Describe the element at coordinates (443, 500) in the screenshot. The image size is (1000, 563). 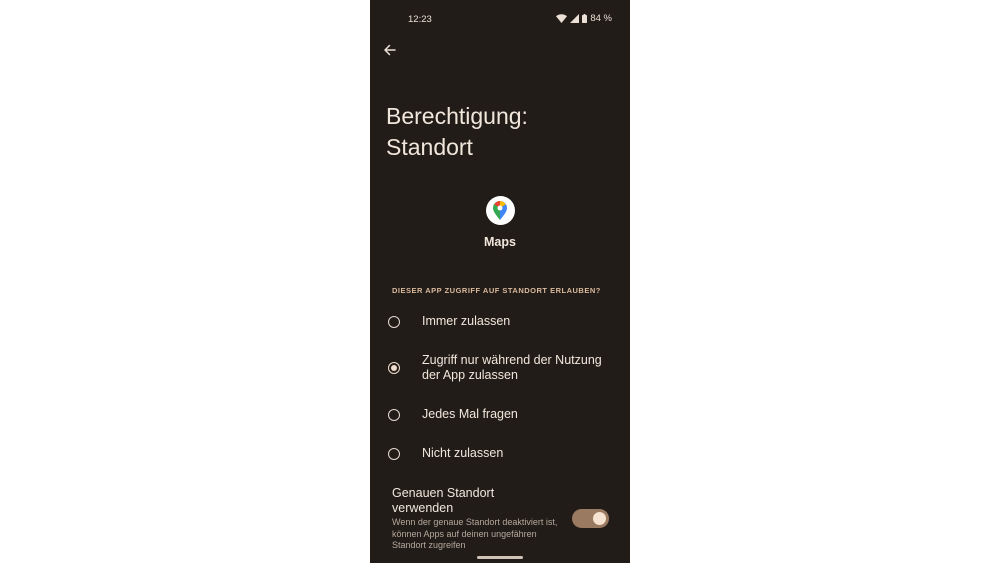
I see `precise-location-title: Genauen Standort verwenden` at that location.